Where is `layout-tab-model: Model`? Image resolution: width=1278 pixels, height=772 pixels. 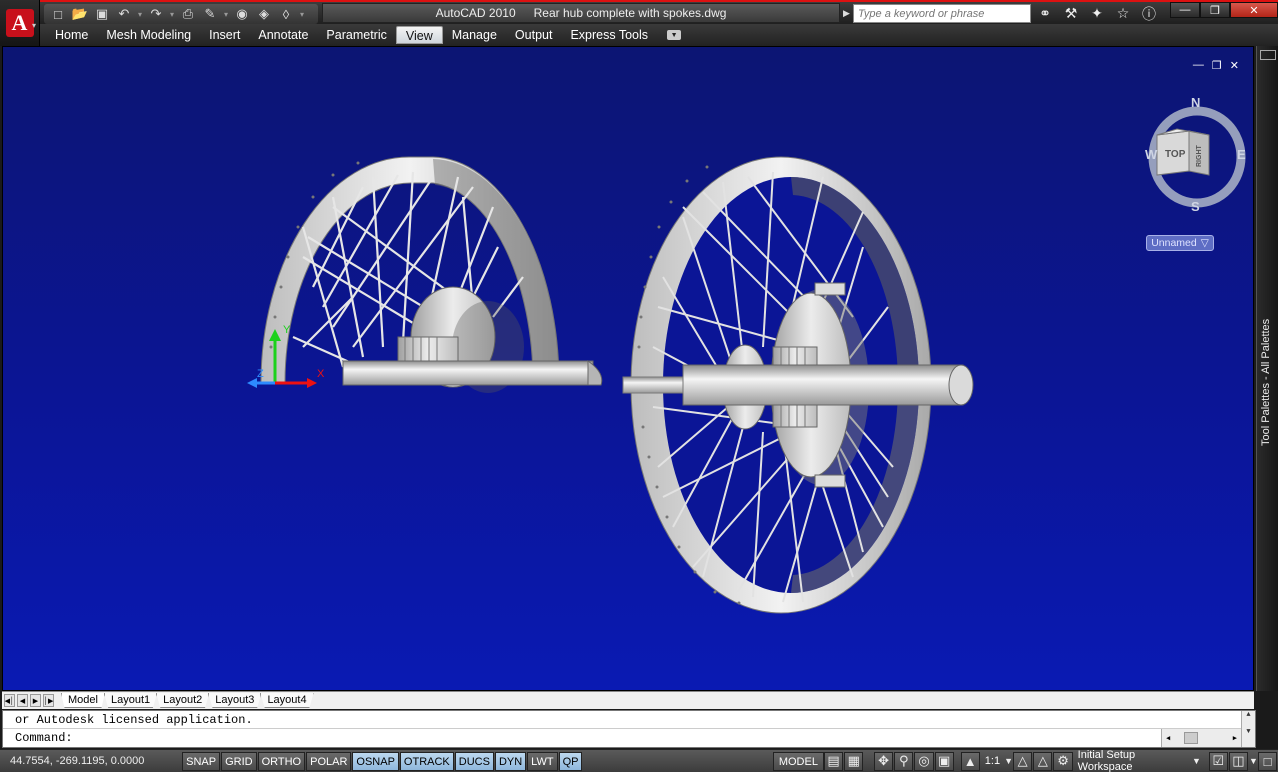 layout-tab-model: Model is located at coordinates (83, 700).